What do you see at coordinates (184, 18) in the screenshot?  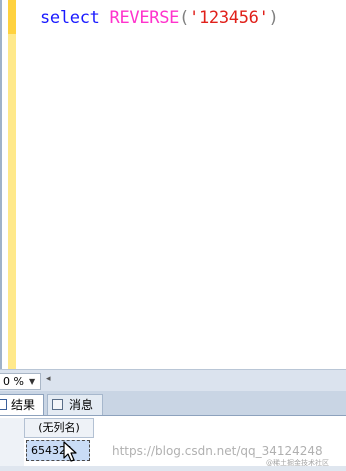 I see `open-paren: (` at bounding box center [184, 18].